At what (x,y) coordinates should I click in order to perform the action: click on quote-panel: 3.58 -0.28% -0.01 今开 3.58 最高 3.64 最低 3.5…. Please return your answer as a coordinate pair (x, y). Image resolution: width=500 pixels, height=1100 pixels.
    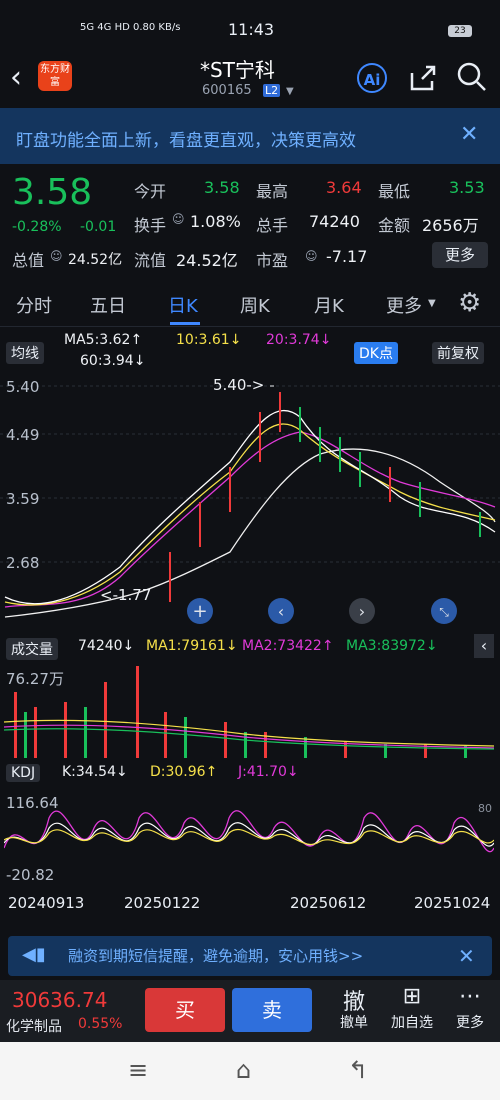
    Looking at the image, I should click on (250, 224).